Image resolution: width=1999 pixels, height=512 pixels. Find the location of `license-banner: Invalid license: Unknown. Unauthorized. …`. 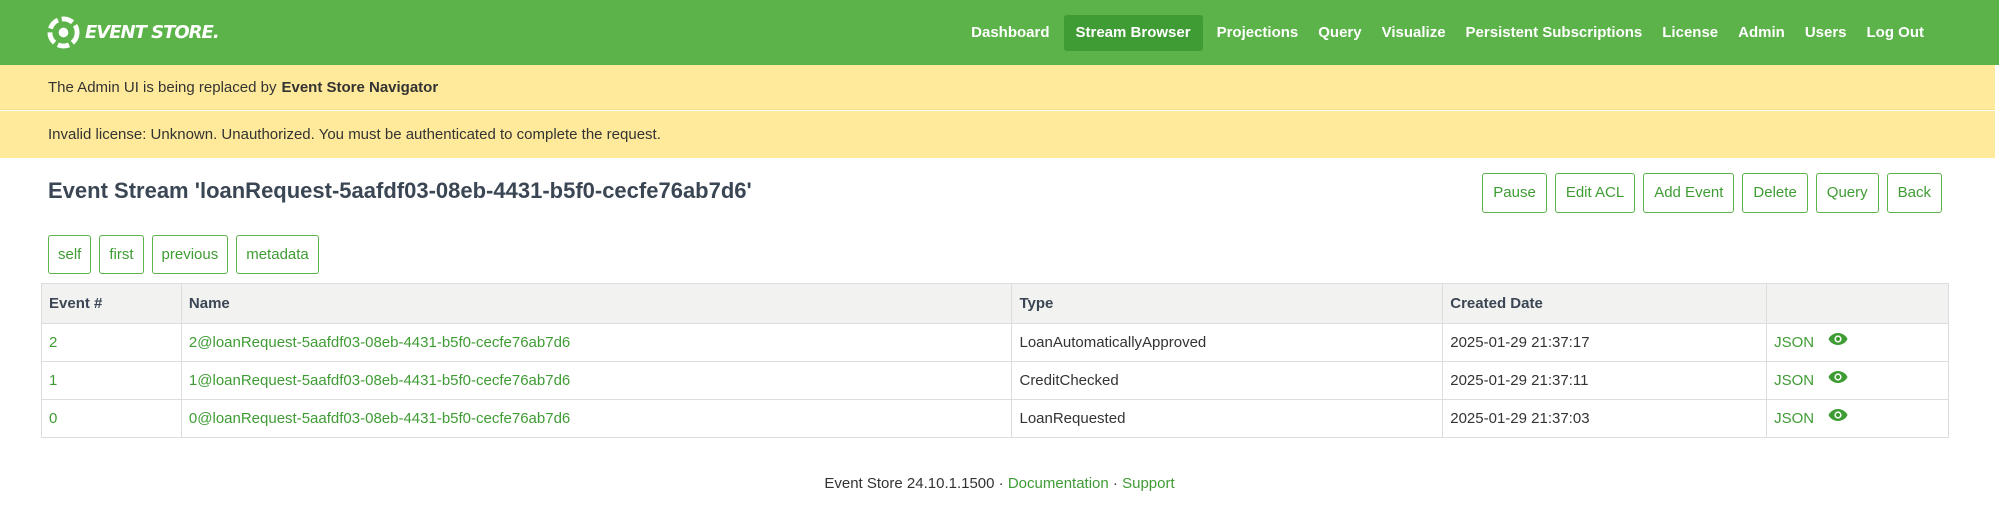

license-banner: Invalid license: Unknown. Unauthorized. … is located at coordinates (997, 134).